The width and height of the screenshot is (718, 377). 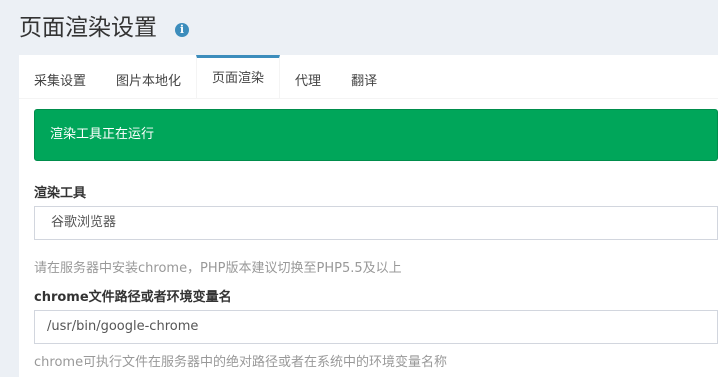 What do you see at coordinates (376, 223) in the screenshot?
I see `renderer-select: 谷歌浏览器` at bounding box center [376, 223].